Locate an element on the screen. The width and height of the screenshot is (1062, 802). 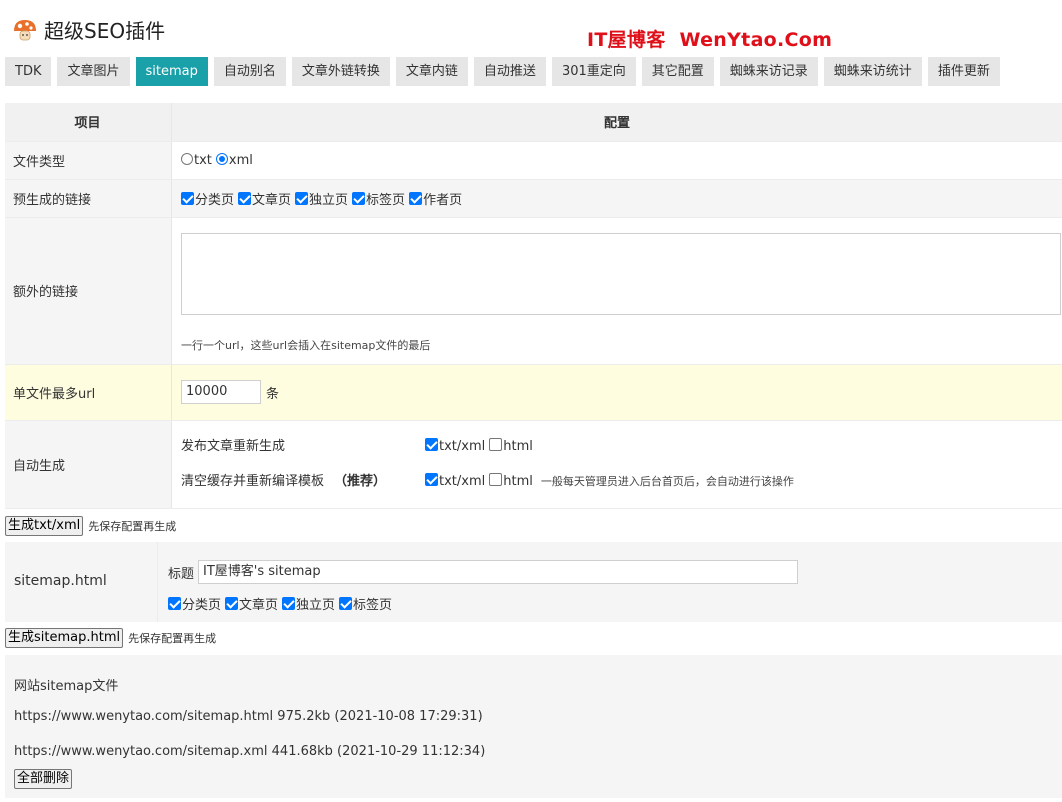
sitemap-html-options: 分类页 文章页 独立页 标签页 is located at coordinates (282, 603).